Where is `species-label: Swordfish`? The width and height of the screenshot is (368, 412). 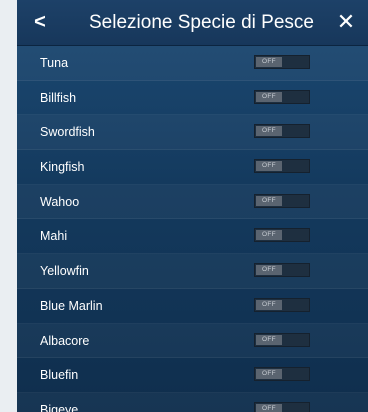
species-label: Swordfish is located at coordinates (67, 132).